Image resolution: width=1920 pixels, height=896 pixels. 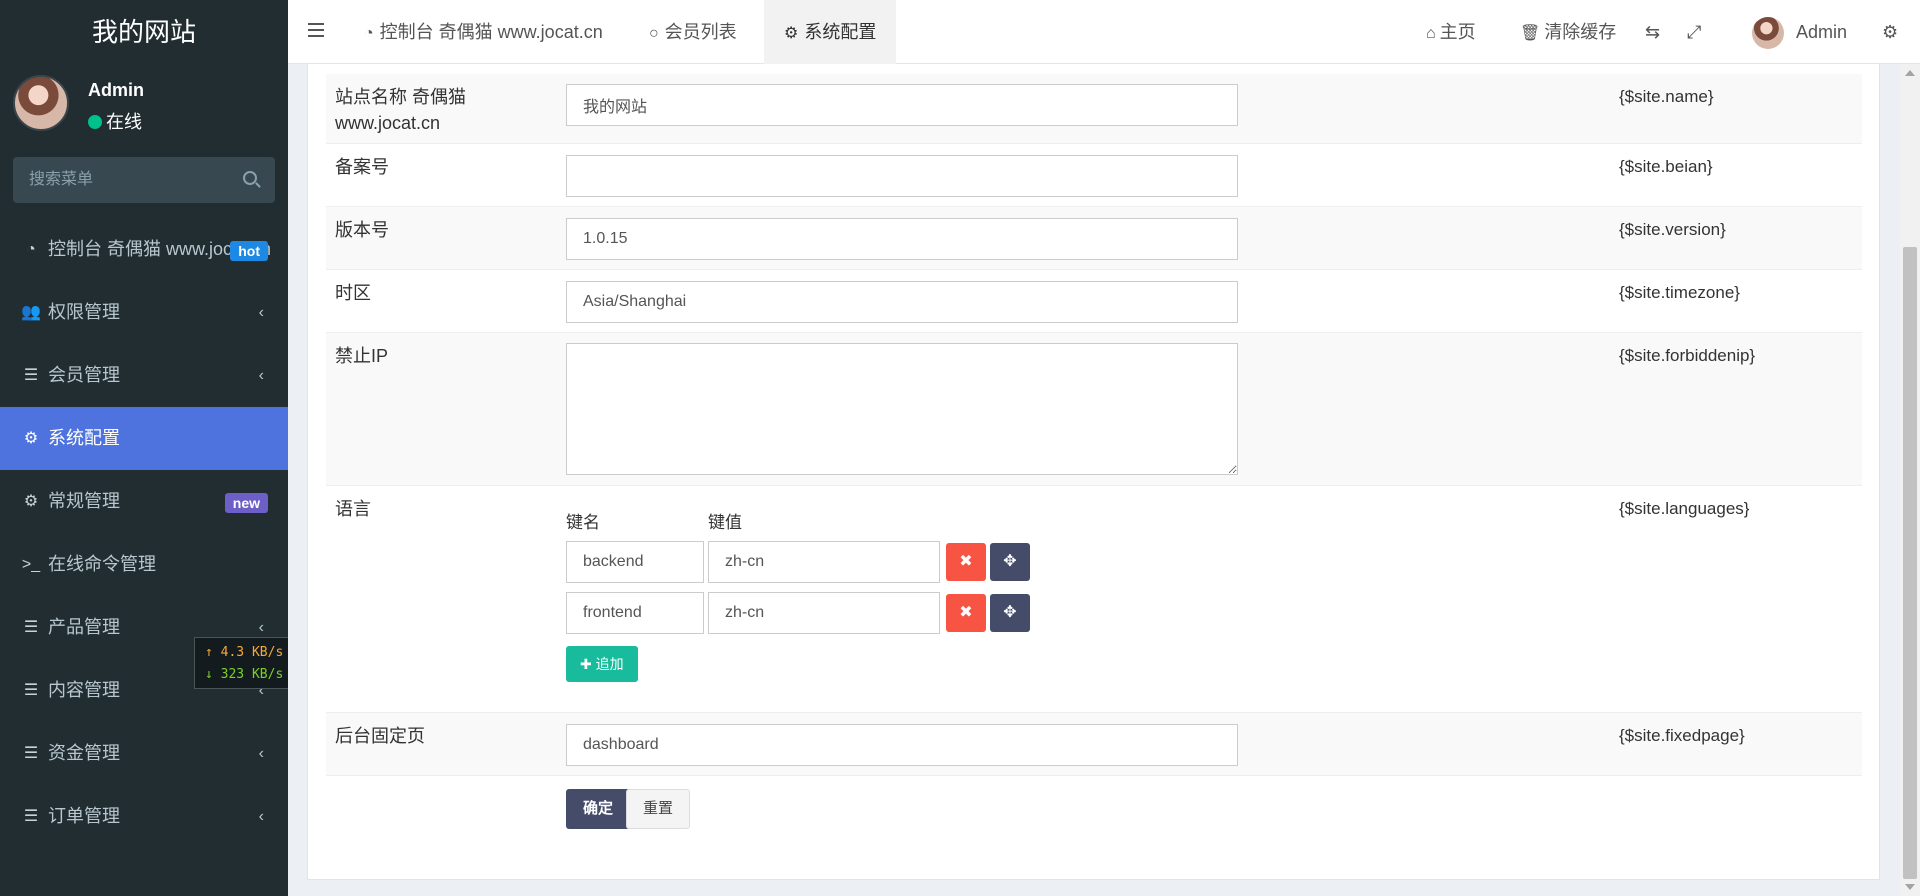 I want to click on beian-input, so click(x=902, y=176).